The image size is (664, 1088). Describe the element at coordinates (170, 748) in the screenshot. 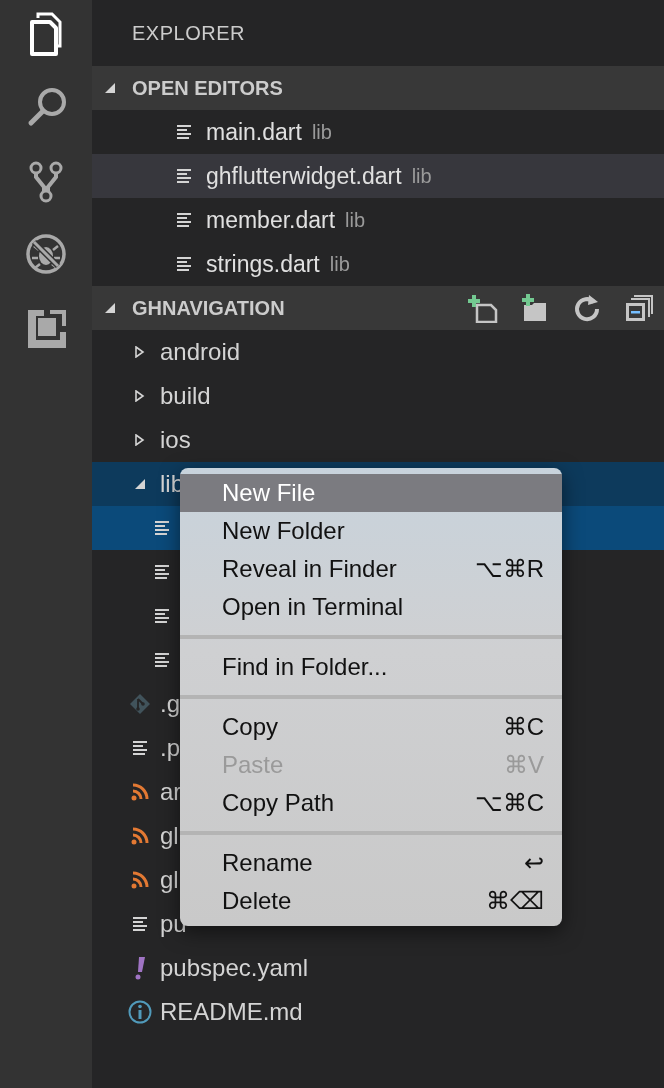

I see `file-name: .p` at that location.